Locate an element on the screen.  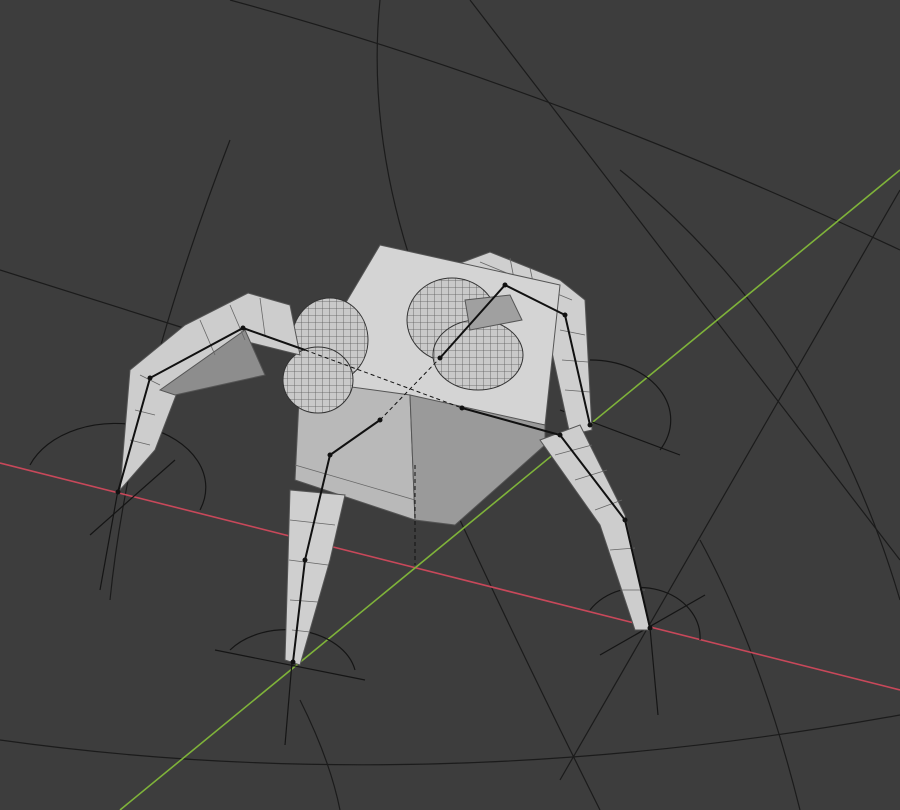
guide-line-curve-e is located at coordinates (750, 674).